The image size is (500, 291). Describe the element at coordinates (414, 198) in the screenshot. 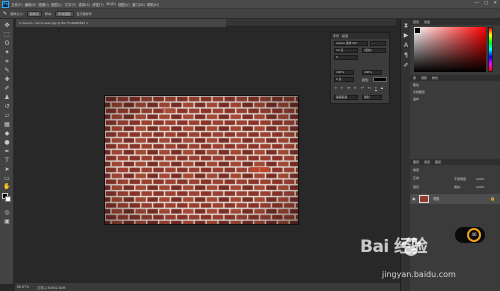

I see `eye-icon: ◉` at that location.